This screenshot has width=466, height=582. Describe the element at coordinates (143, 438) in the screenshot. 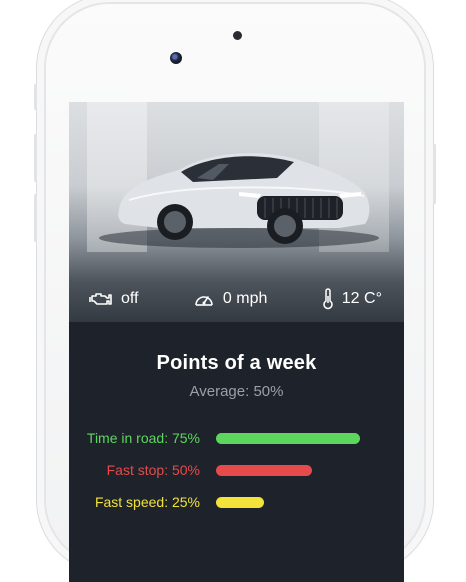

I see `metric-label: Time in road: 75%` at that location.